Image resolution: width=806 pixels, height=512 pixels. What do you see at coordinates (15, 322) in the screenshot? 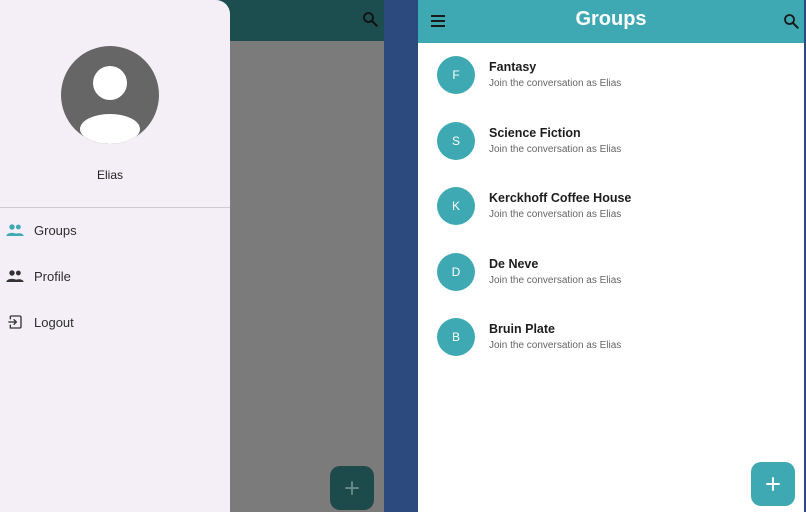
I see `logout-icon` at bounding box center [15, 322].